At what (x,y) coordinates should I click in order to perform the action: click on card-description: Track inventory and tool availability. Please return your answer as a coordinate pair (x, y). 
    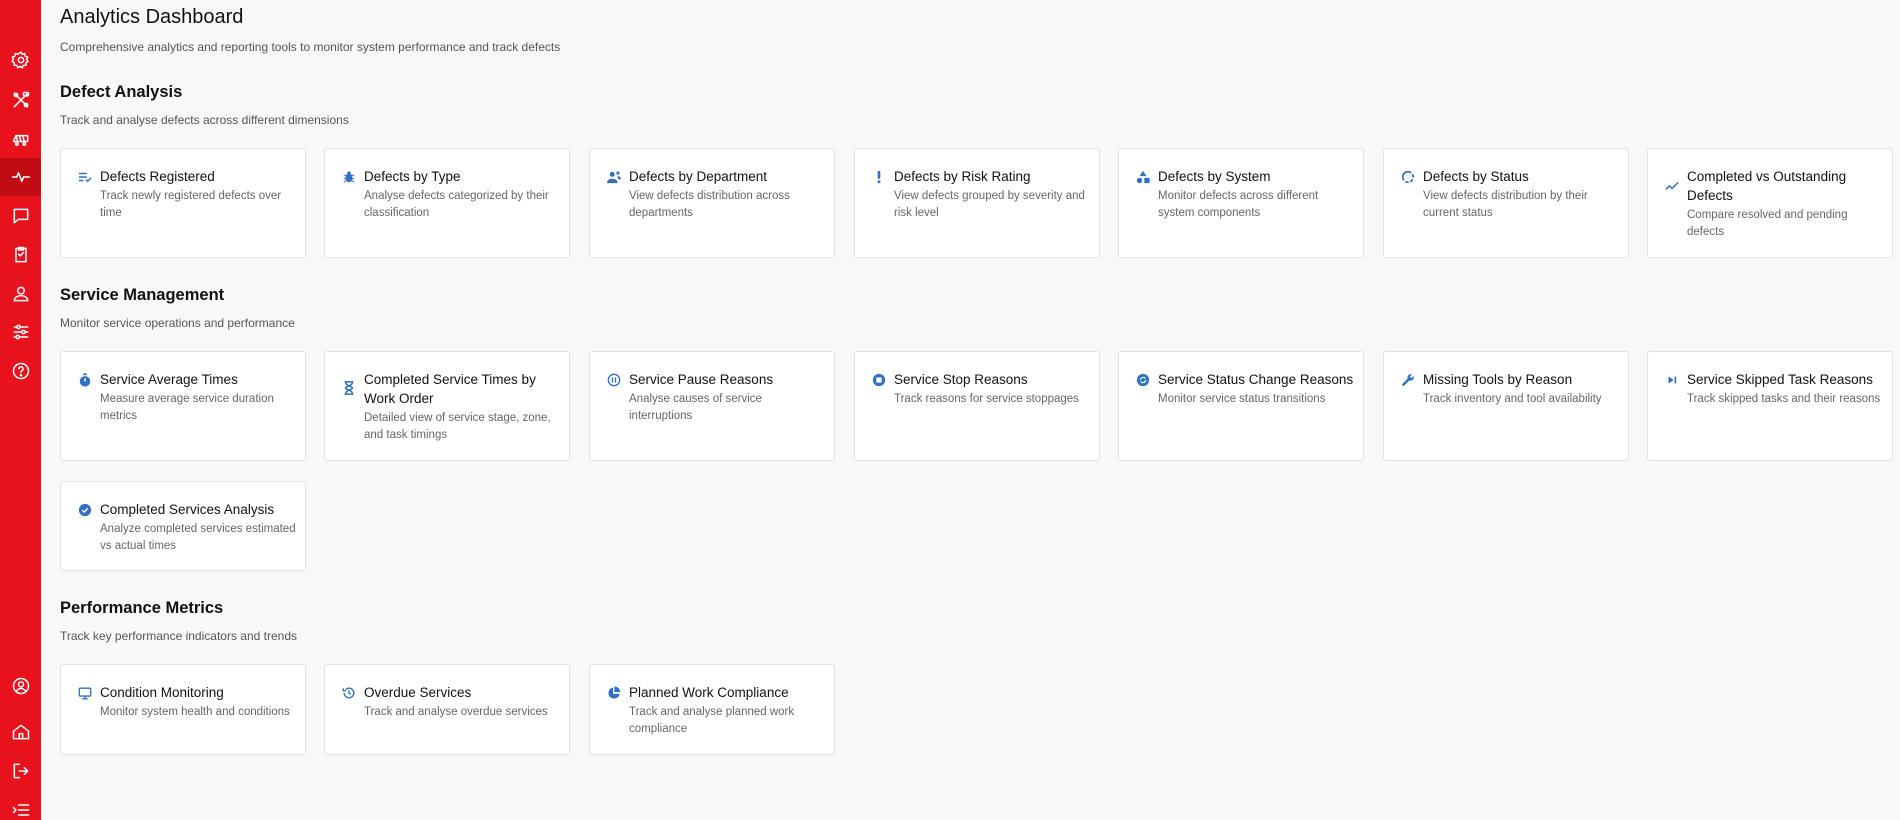
    Looking at the image, I should click on (1512, 399).